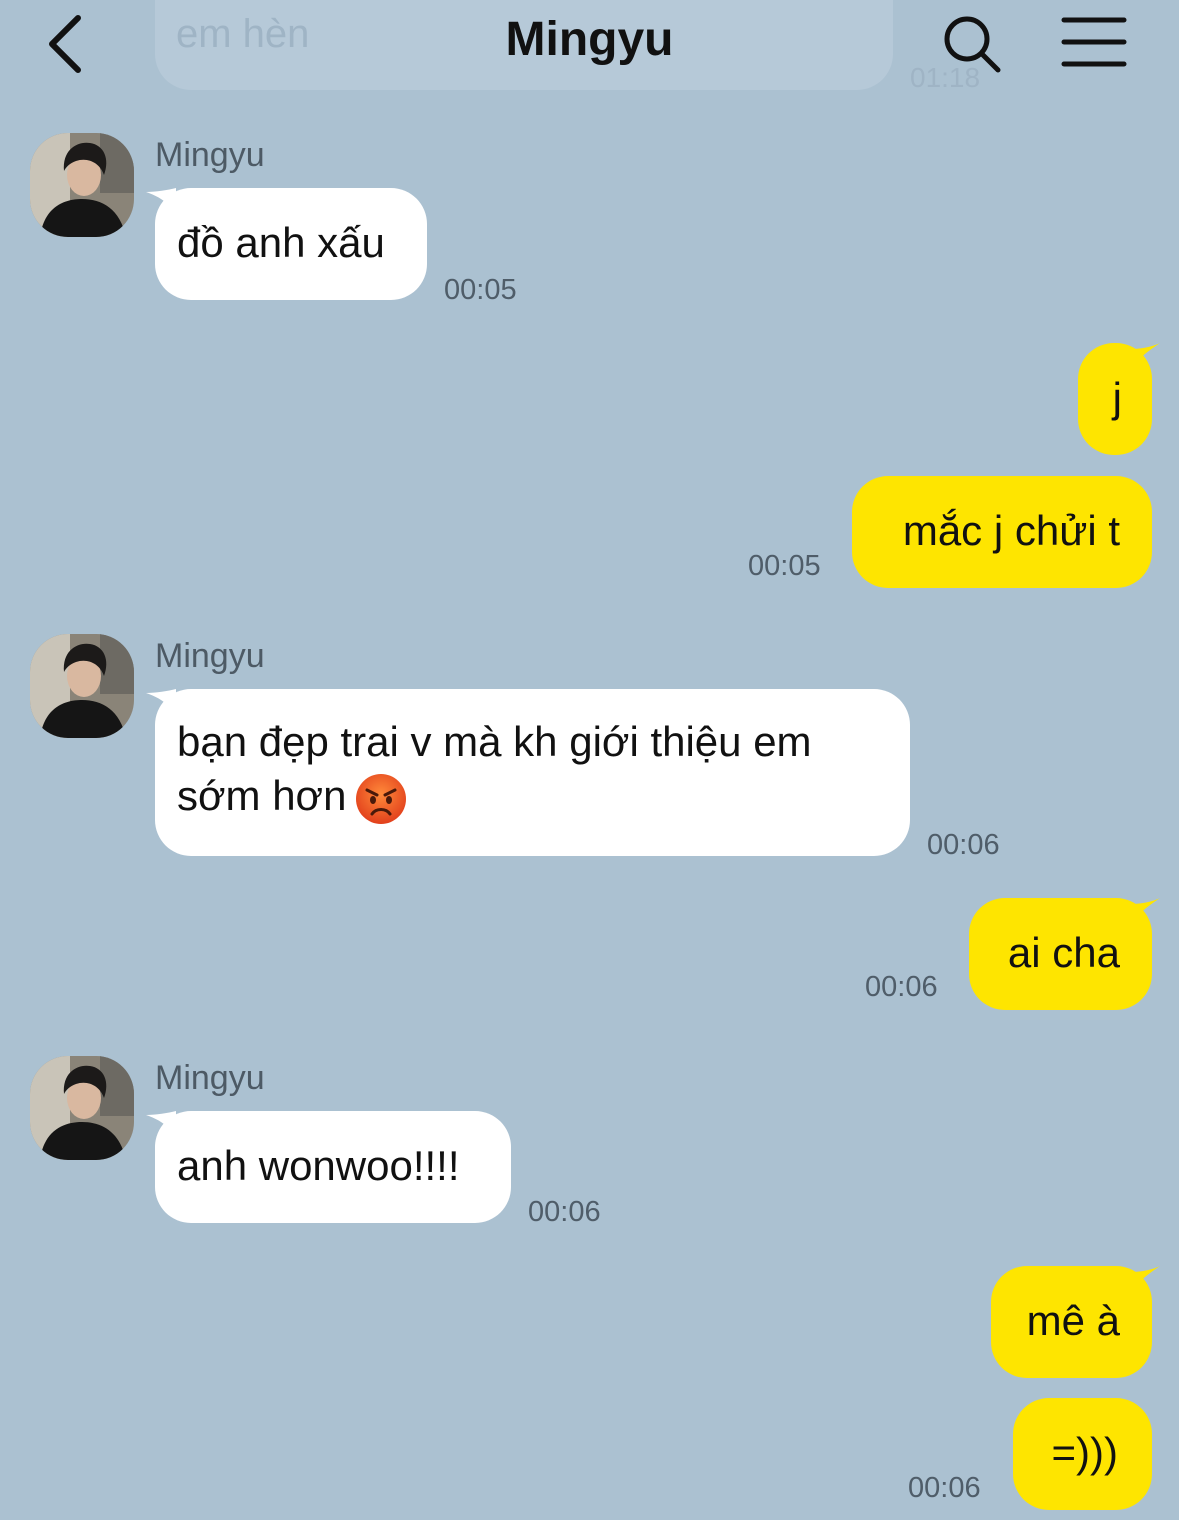 Image resolution: width=1179 pixels, height=1520 pixels. Describe the element at coordinates (262, 795) in the screenshot. I see `message-text: sớm hơn` at that location.